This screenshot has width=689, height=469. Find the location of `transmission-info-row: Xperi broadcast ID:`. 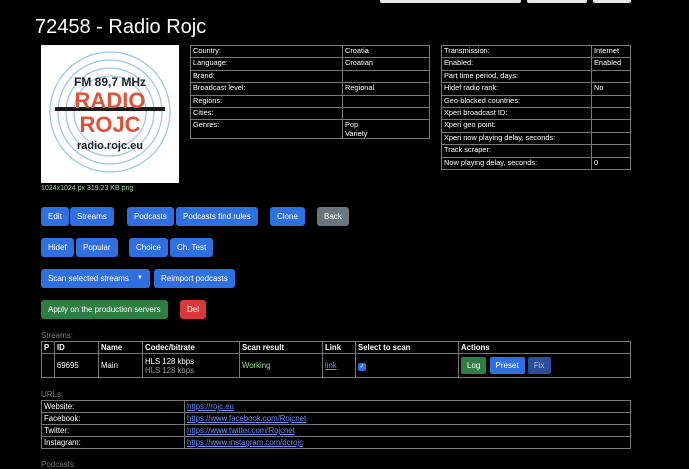

transmission-info-row: Xperi broadcast ID: is located at coordinates (536, 113).